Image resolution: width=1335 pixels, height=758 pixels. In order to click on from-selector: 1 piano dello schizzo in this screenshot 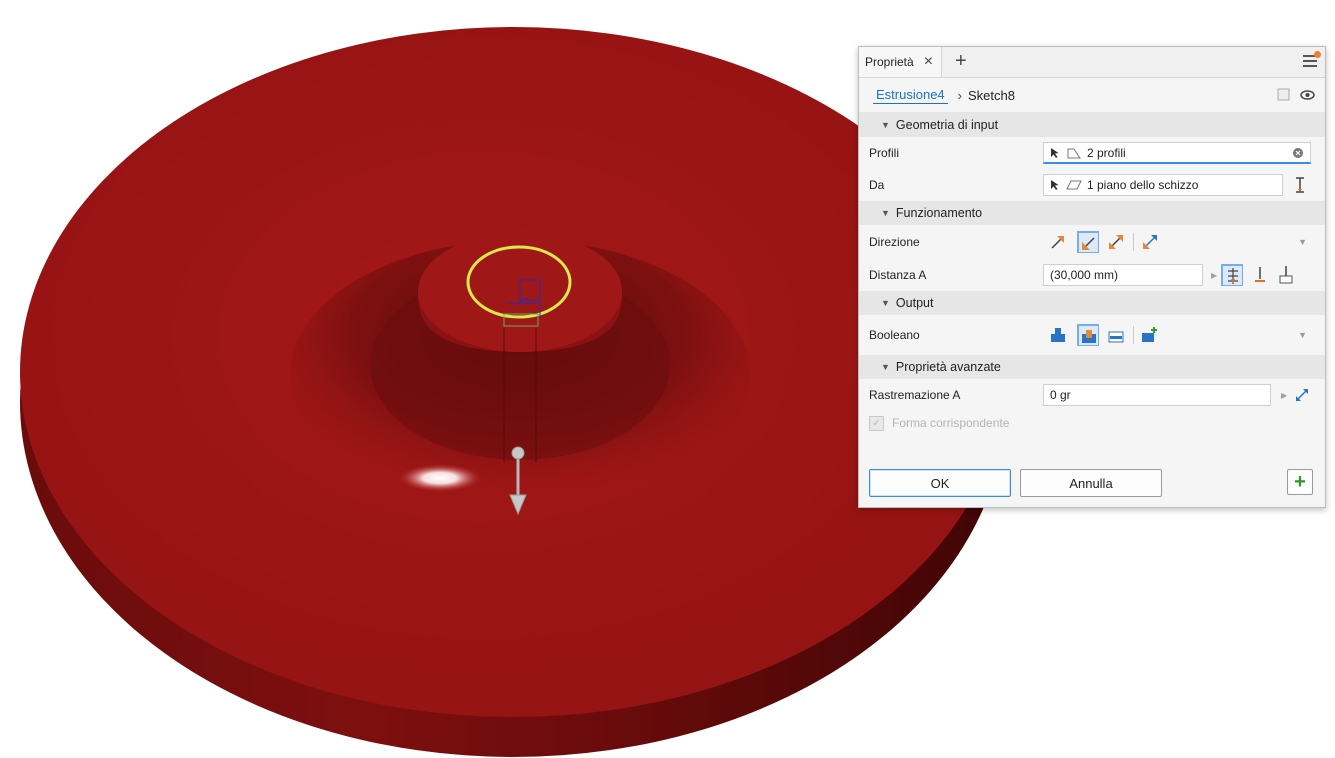, I will do `click(1163, 185)`.